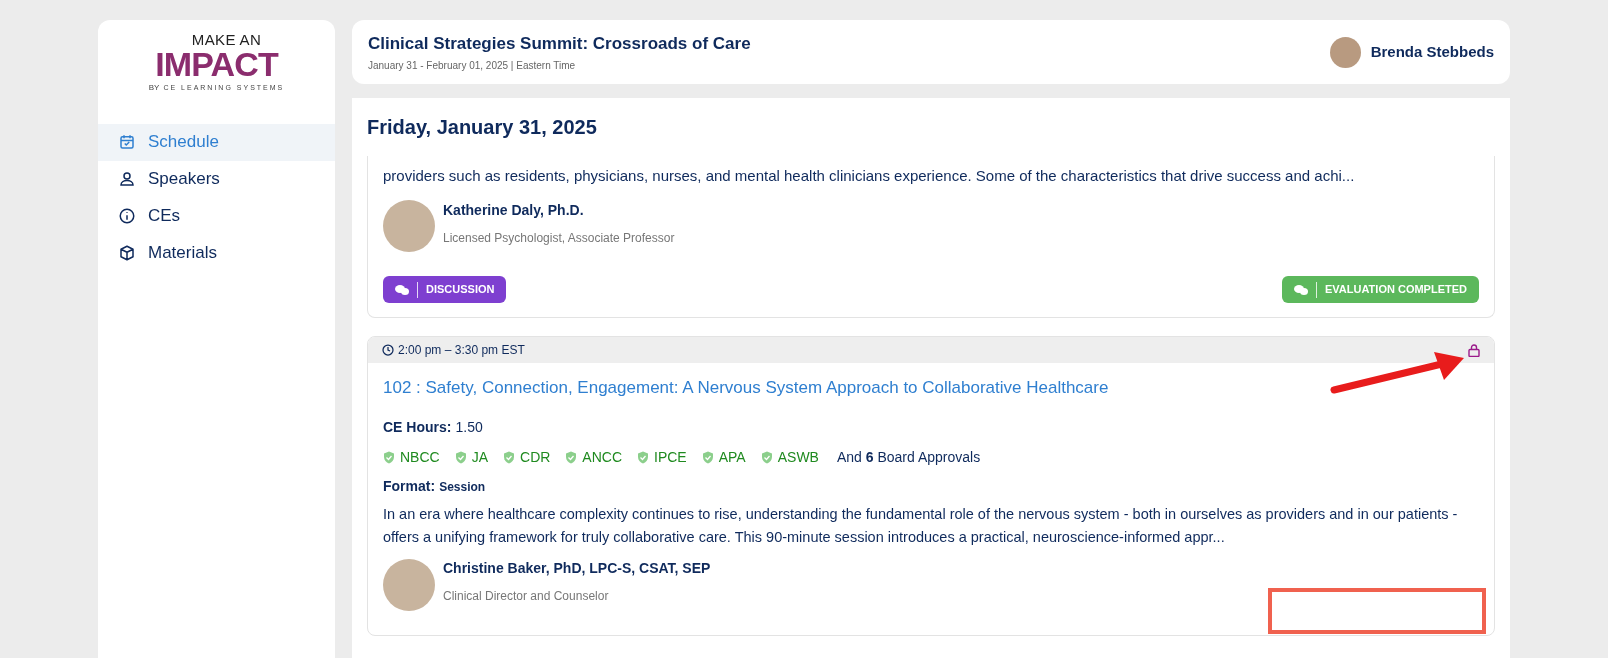 The image size is (1608, 658). Describe the element at coordinates (462, 487) in the screenshot. I see `format-value: Session` at that location.